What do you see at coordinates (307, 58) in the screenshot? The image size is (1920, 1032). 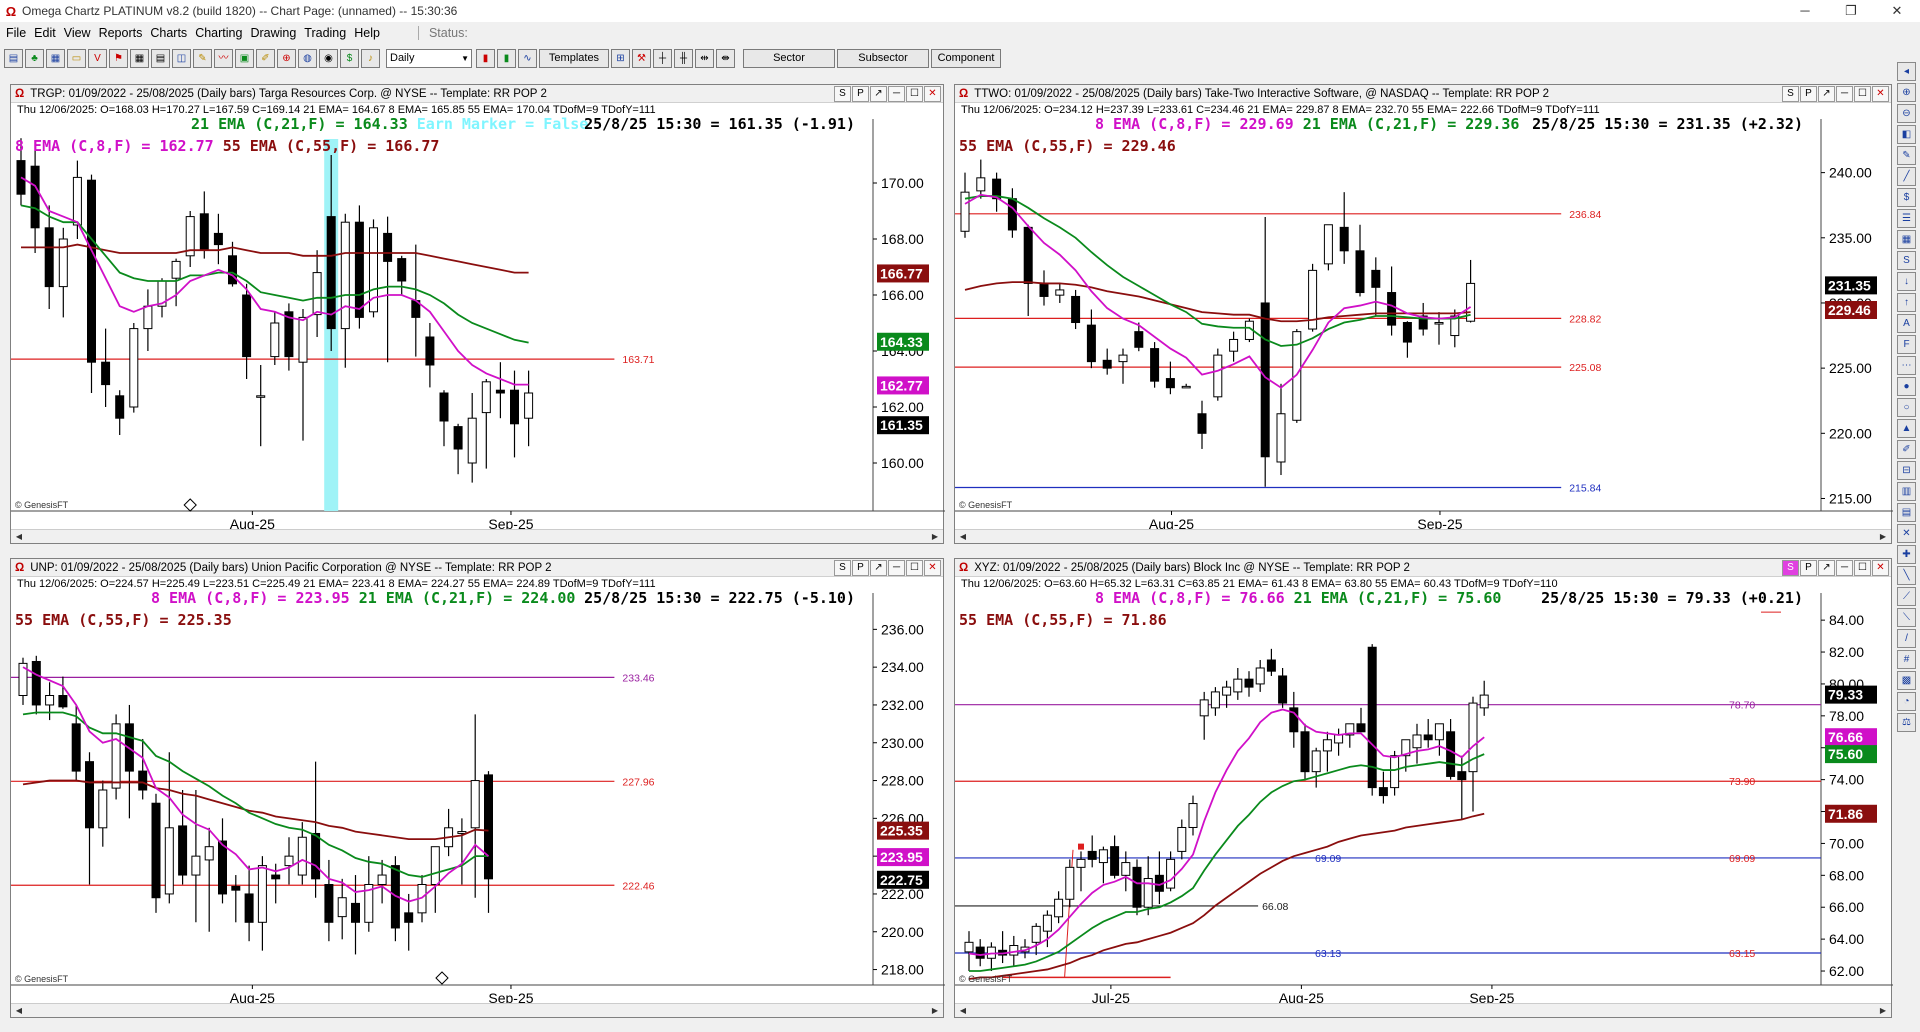 I see `globe-icon: ◍` at bounding box center [307, 58].